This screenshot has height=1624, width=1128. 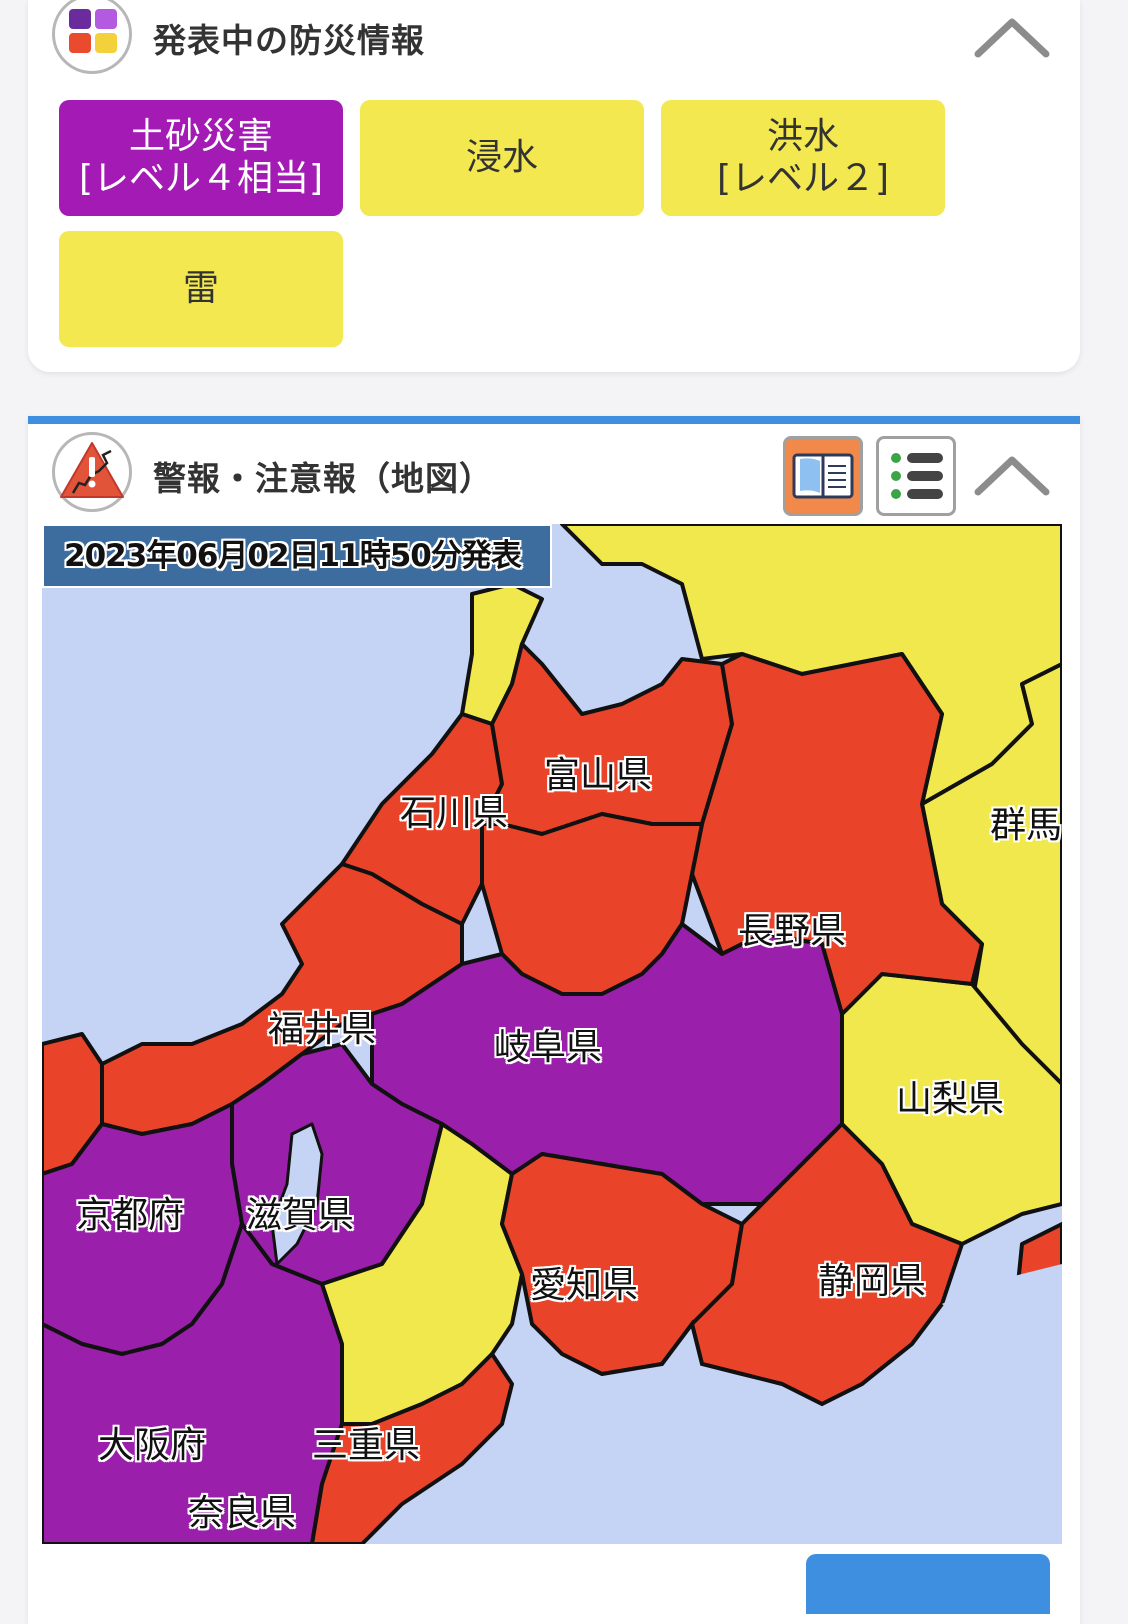 What do you see at coordinates (322, 1026) in the screenshot?
I see `pref-label-fukui: 福井県` at bounding box center [322, 1026].